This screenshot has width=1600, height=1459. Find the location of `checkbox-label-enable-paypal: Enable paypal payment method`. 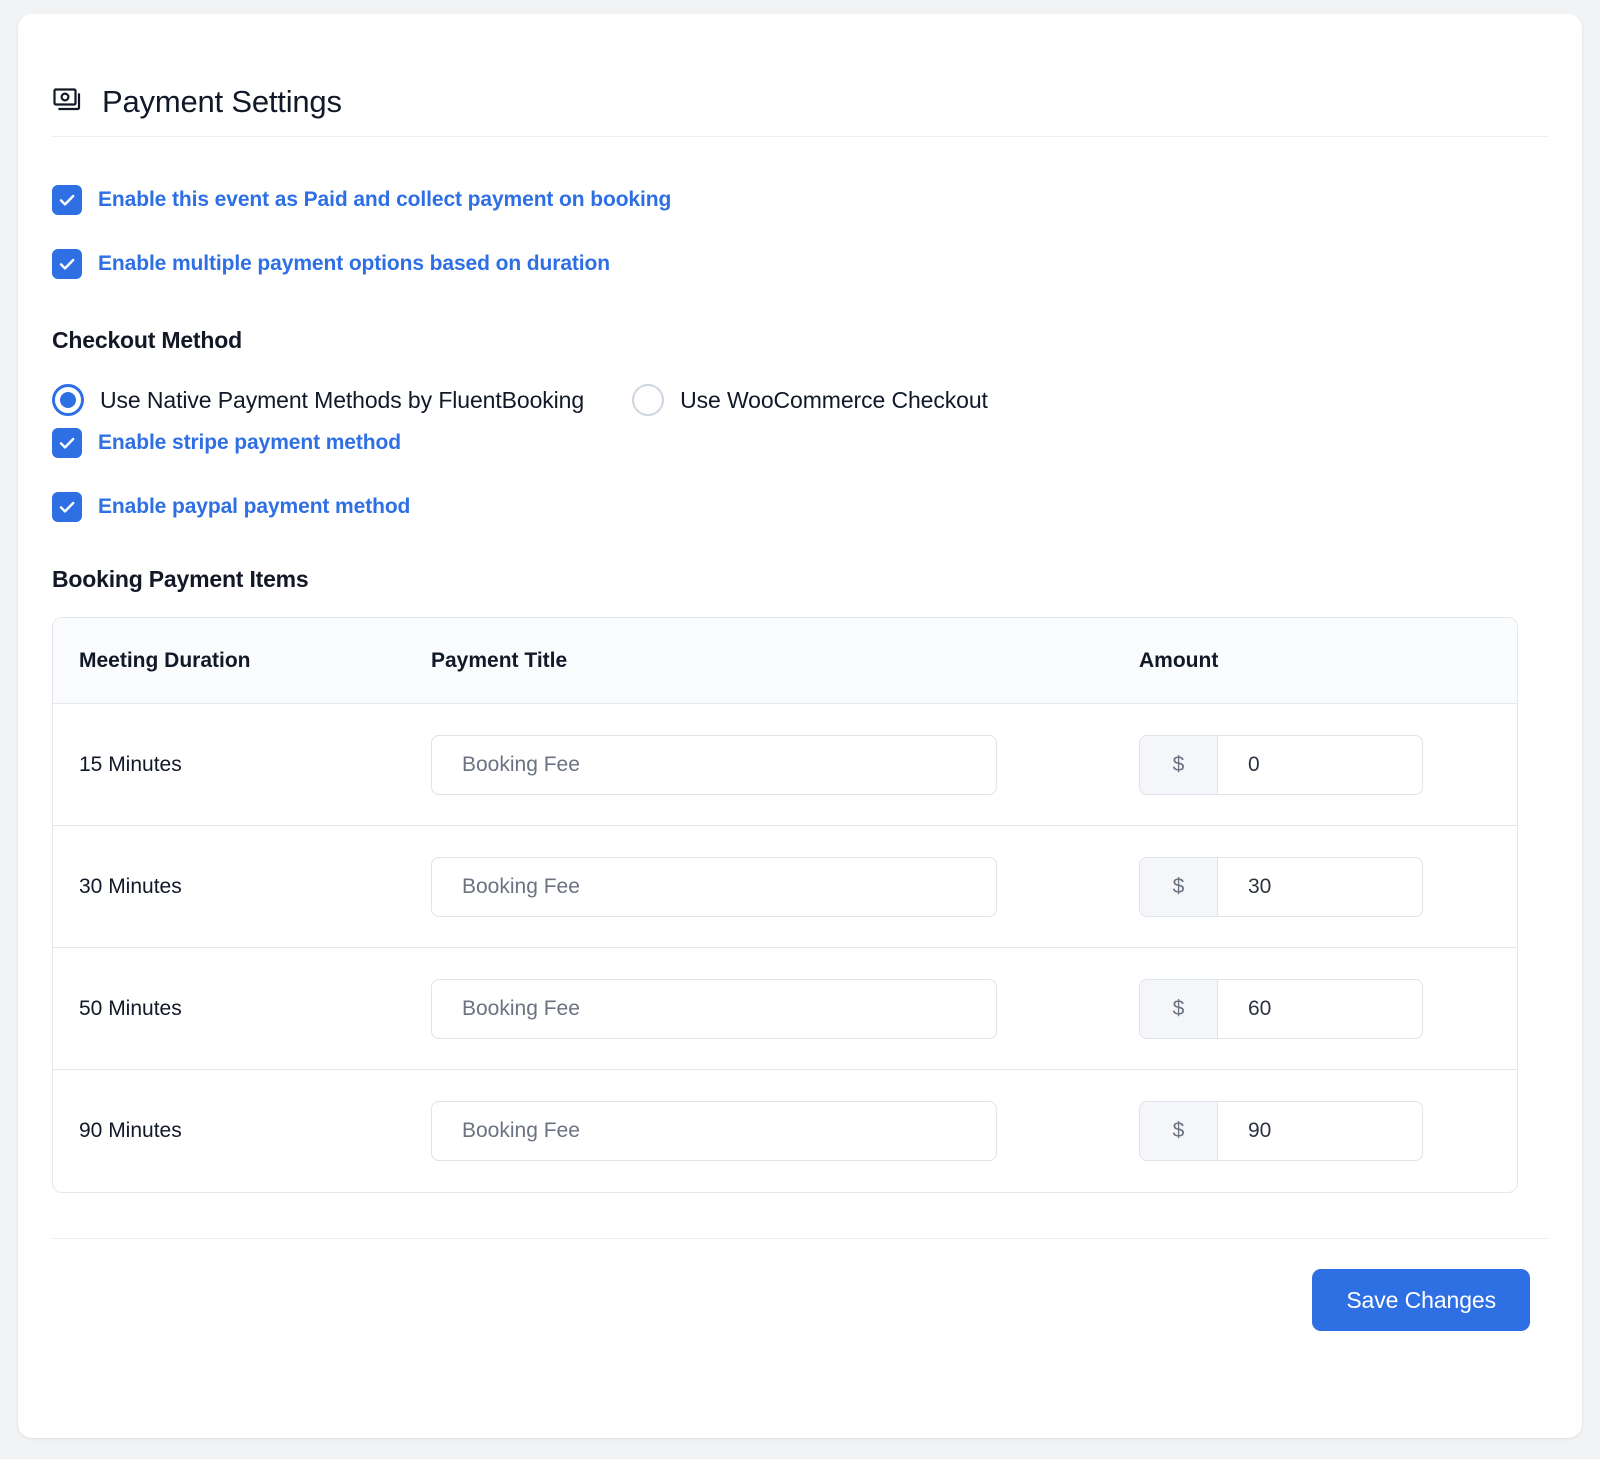

checkbox-label-enable-paypal: Enable paypal payment method is located at coordinates (254, 507).